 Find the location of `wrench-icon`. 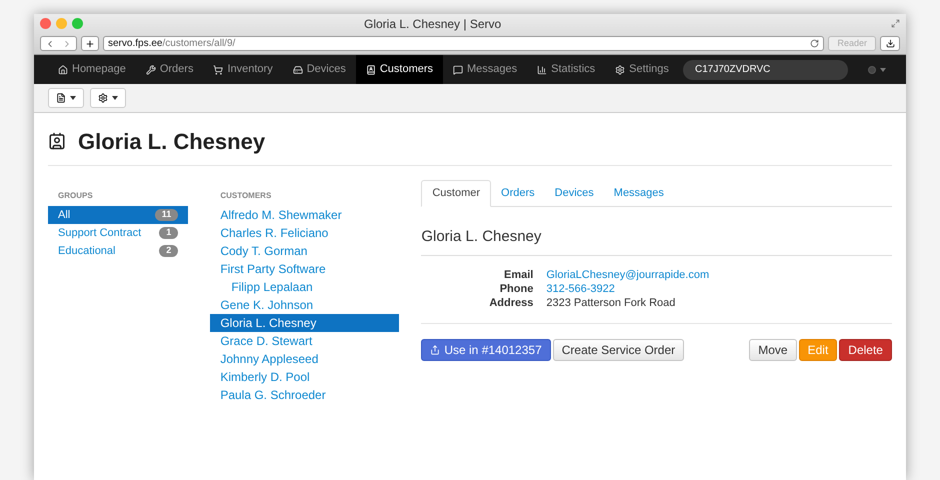

wrench-icon is located at coordinates (151, 69).